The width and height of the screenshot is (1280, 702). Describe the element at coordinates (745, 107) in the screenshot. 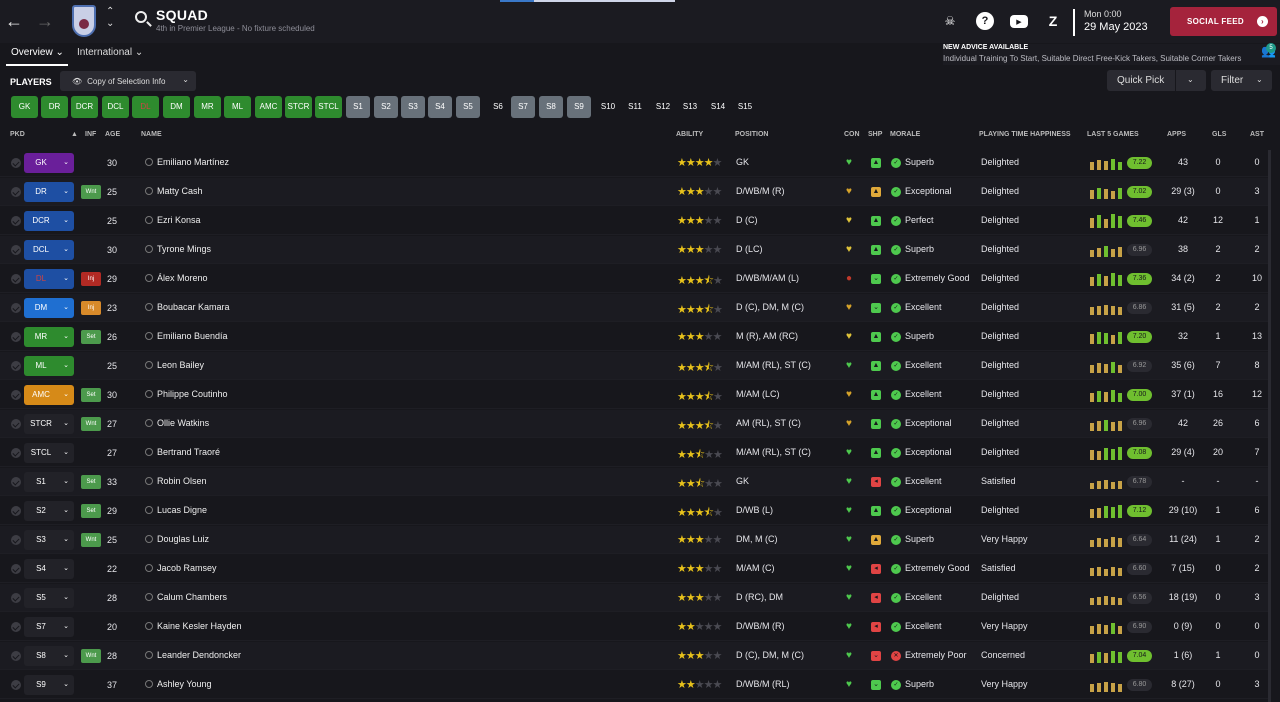

I see `position-chip-s15: S15` at that location.